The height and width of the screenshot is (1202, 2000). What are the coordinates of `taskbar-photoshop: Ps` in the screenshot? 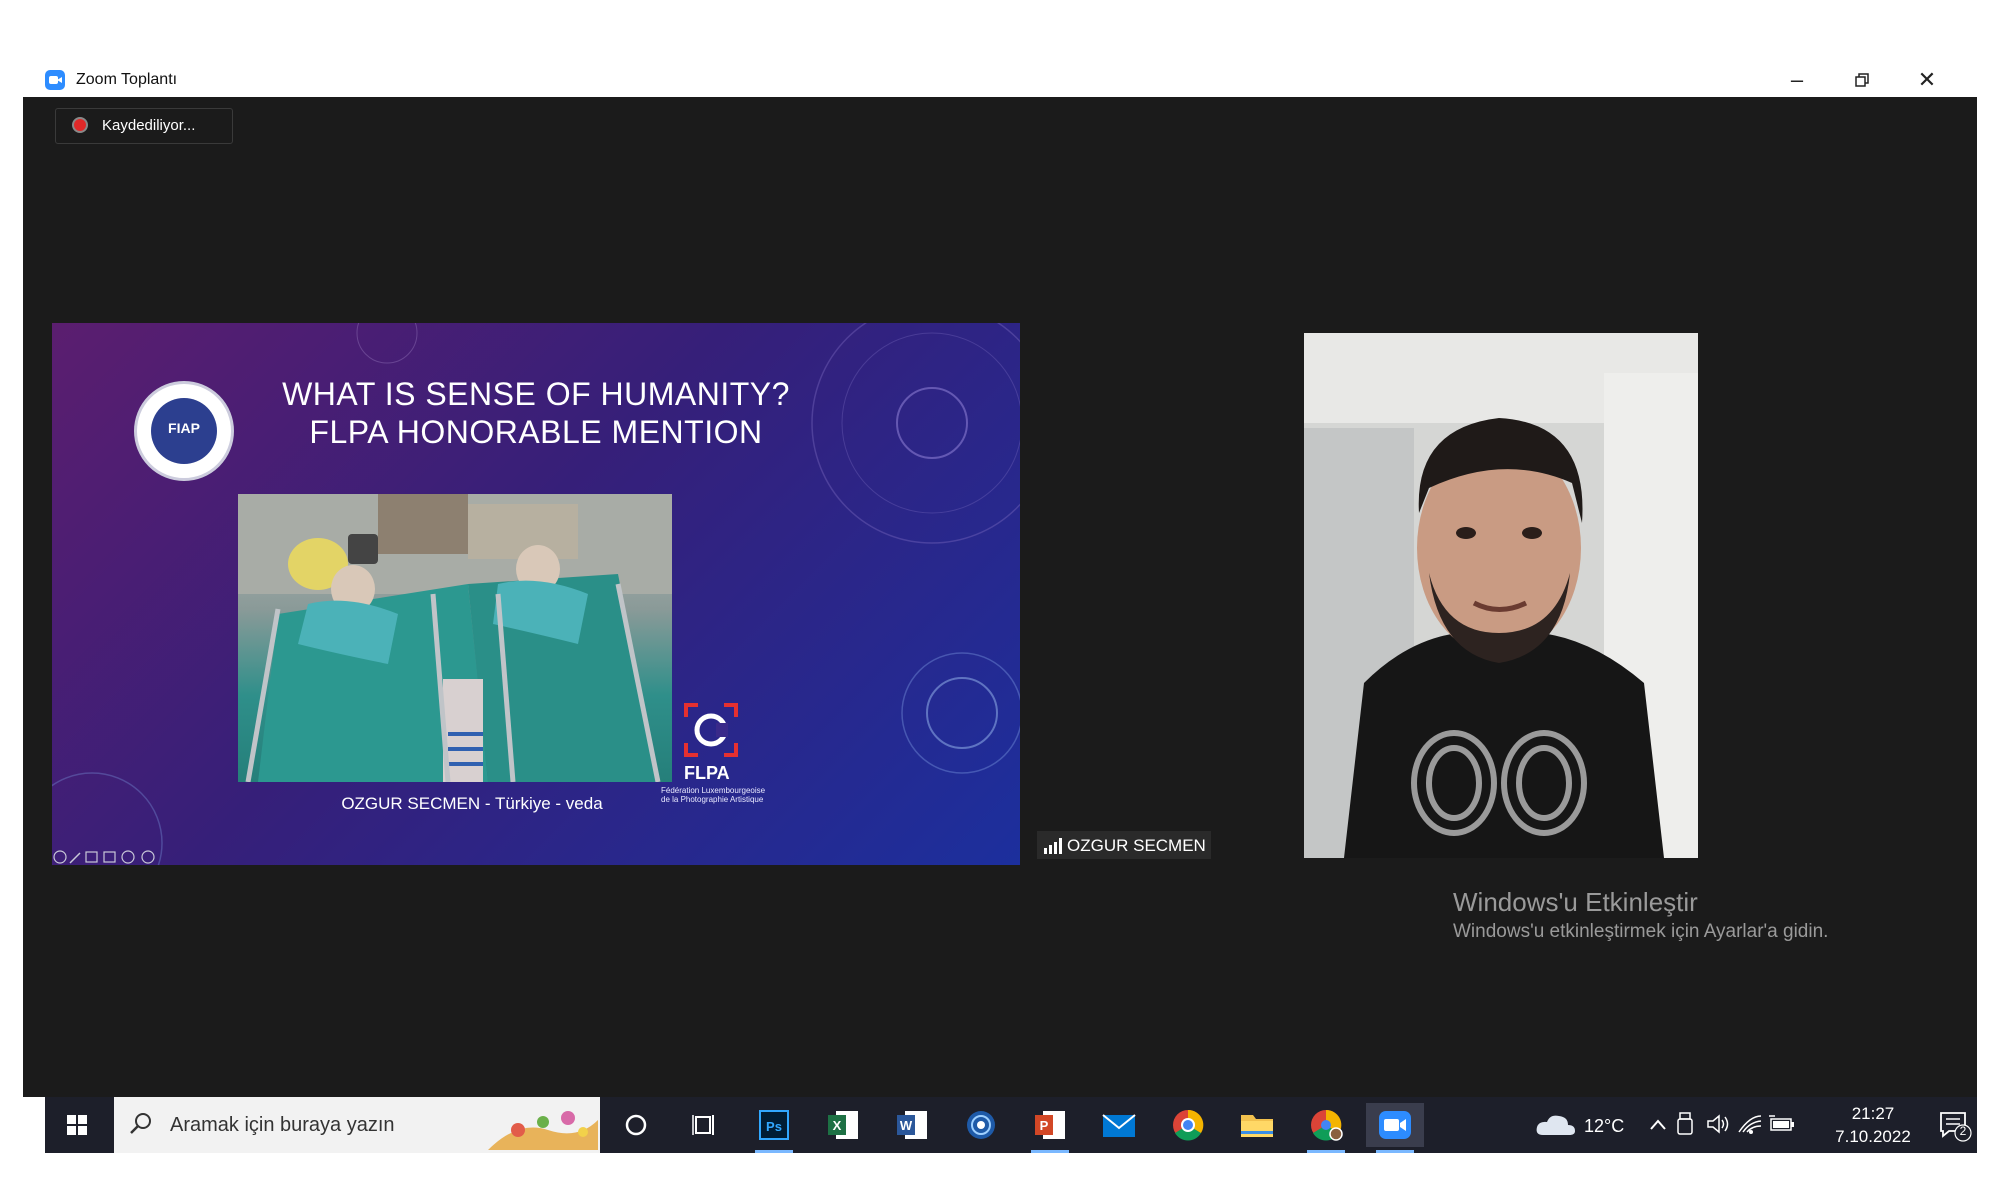 It's located at (774, 1128).